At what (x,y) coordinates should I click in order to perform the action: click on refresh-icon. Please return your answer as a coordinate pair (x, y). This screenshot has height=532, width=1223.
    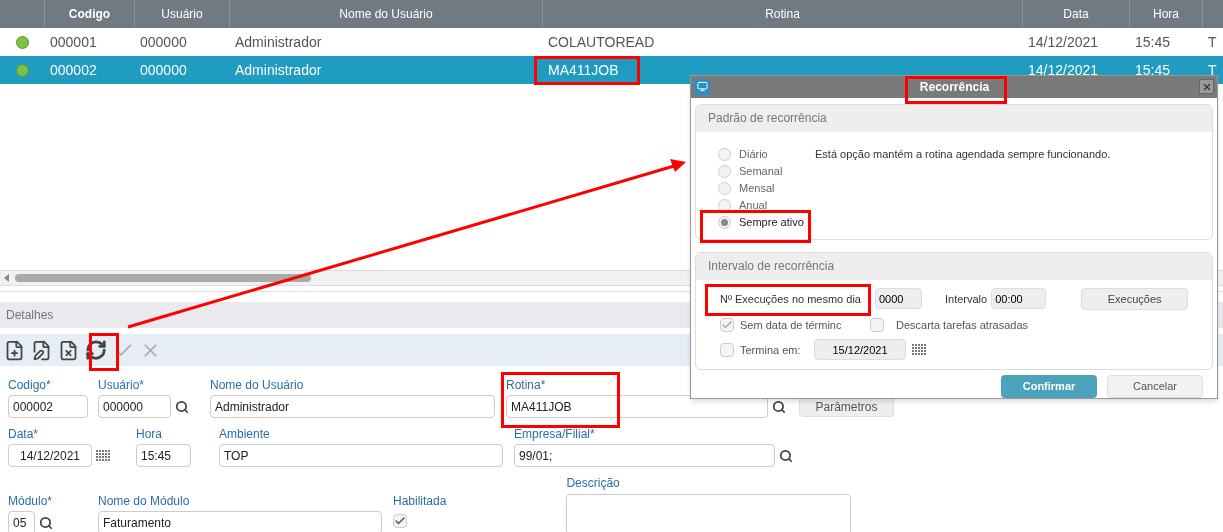
    Looking at the image, I should click on (96, 350).